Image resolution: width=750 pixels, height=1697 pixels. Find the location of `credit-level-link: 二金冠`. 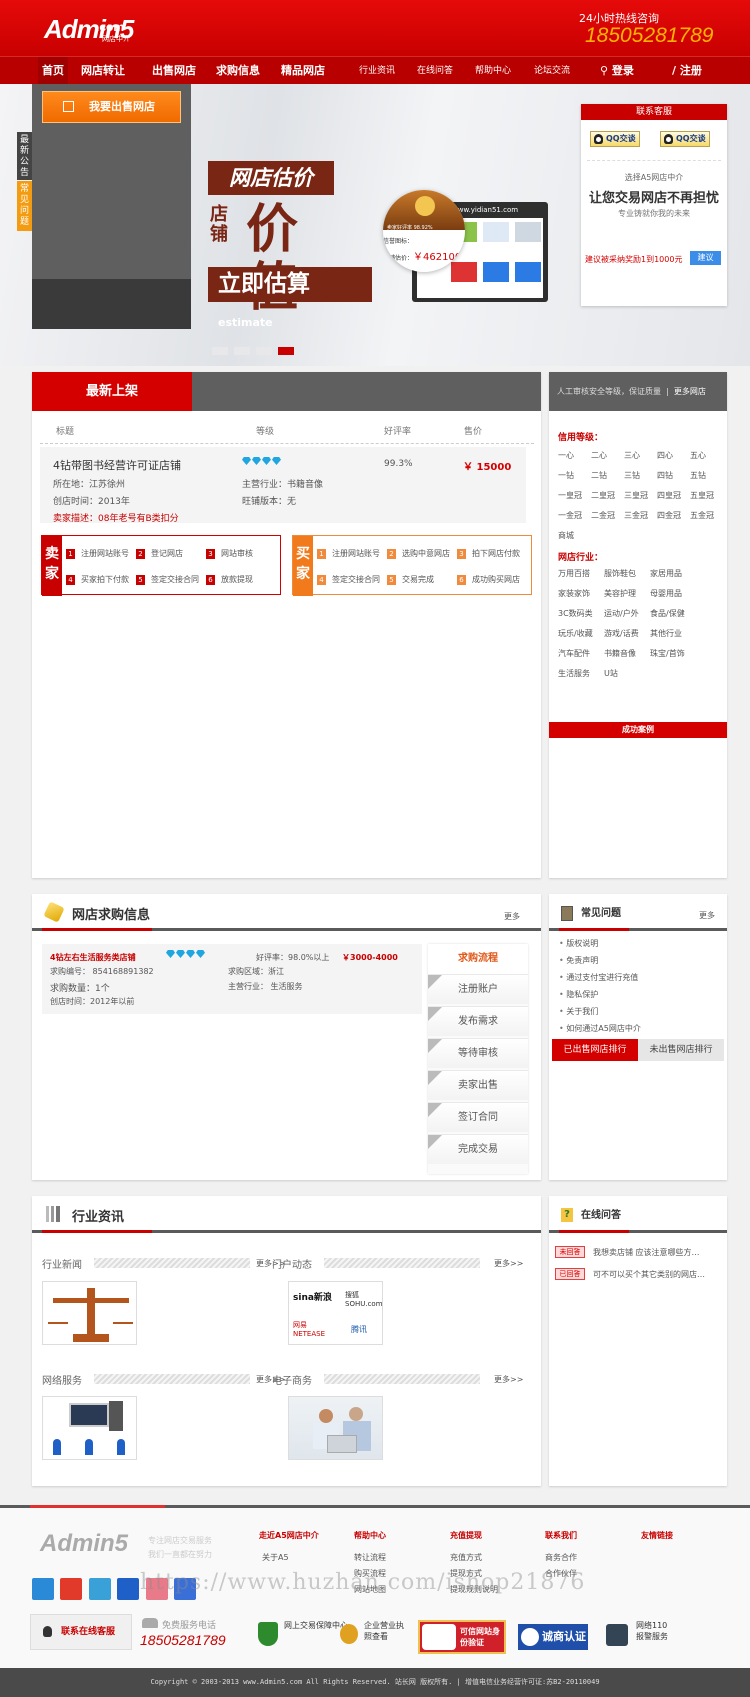

credit-level-link: 二金冠 is located at coordinates (603, 515).